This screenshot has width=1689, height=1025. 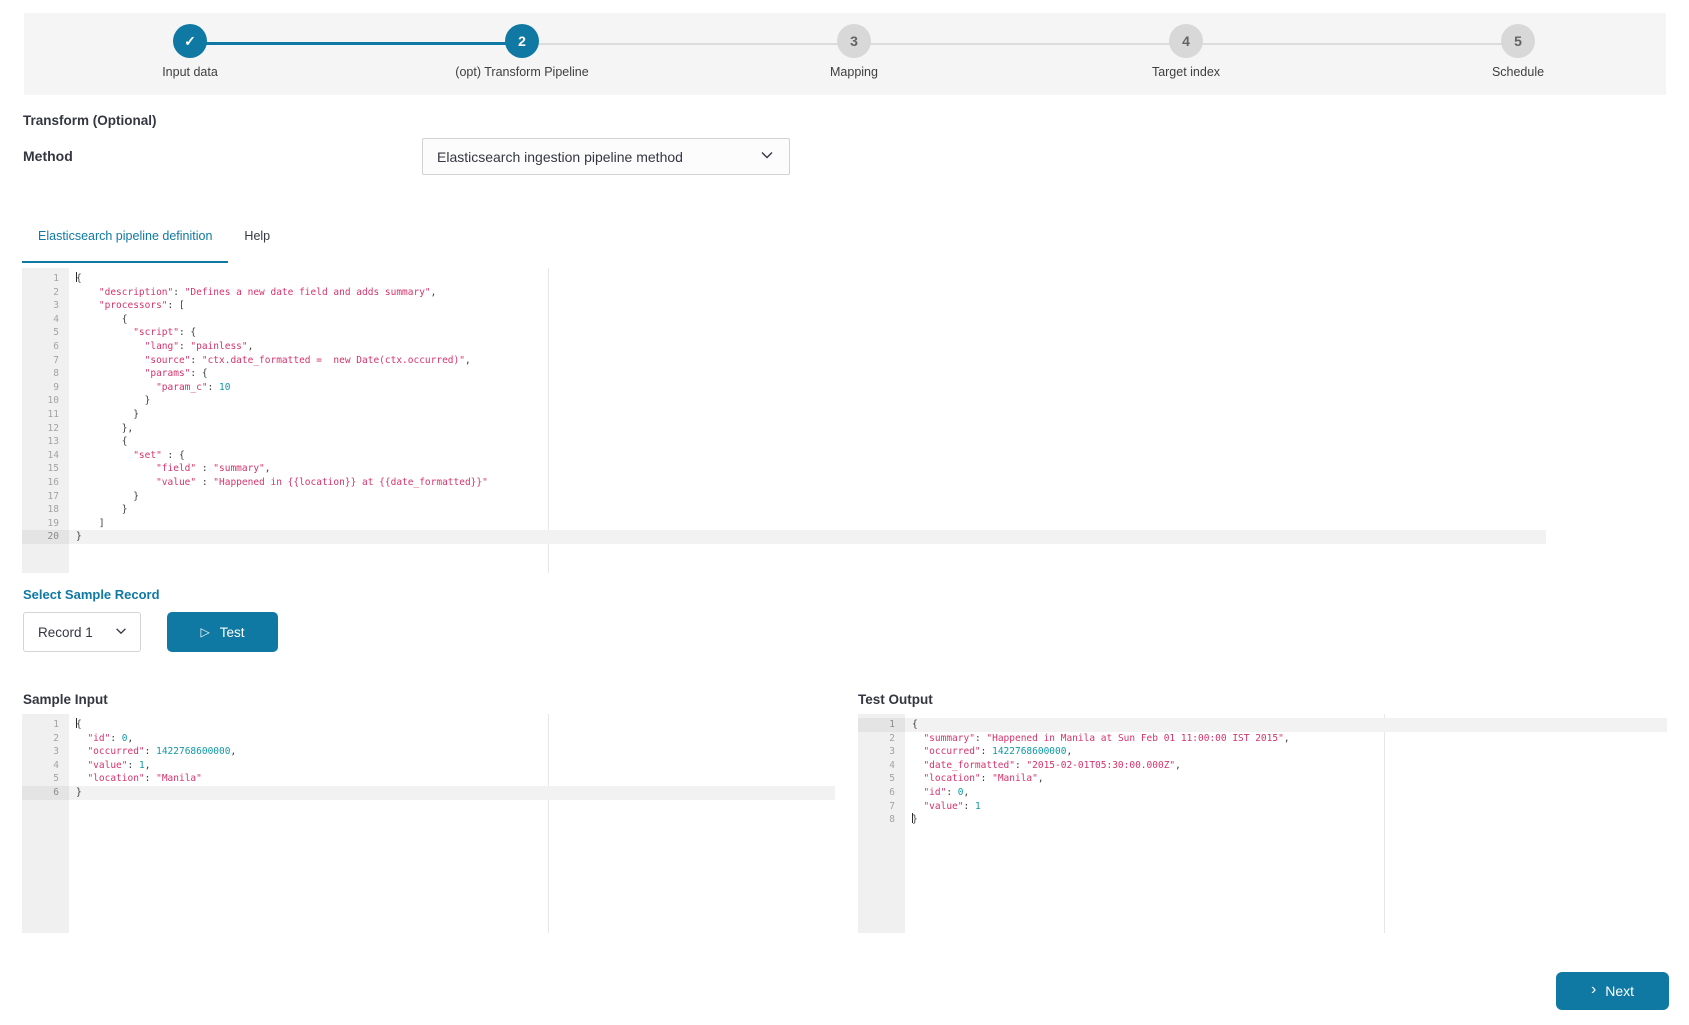 What do you see at coordinates (53, 496) in the screenshot?
I see `line-number: 17` at bounding box center [53, 496].